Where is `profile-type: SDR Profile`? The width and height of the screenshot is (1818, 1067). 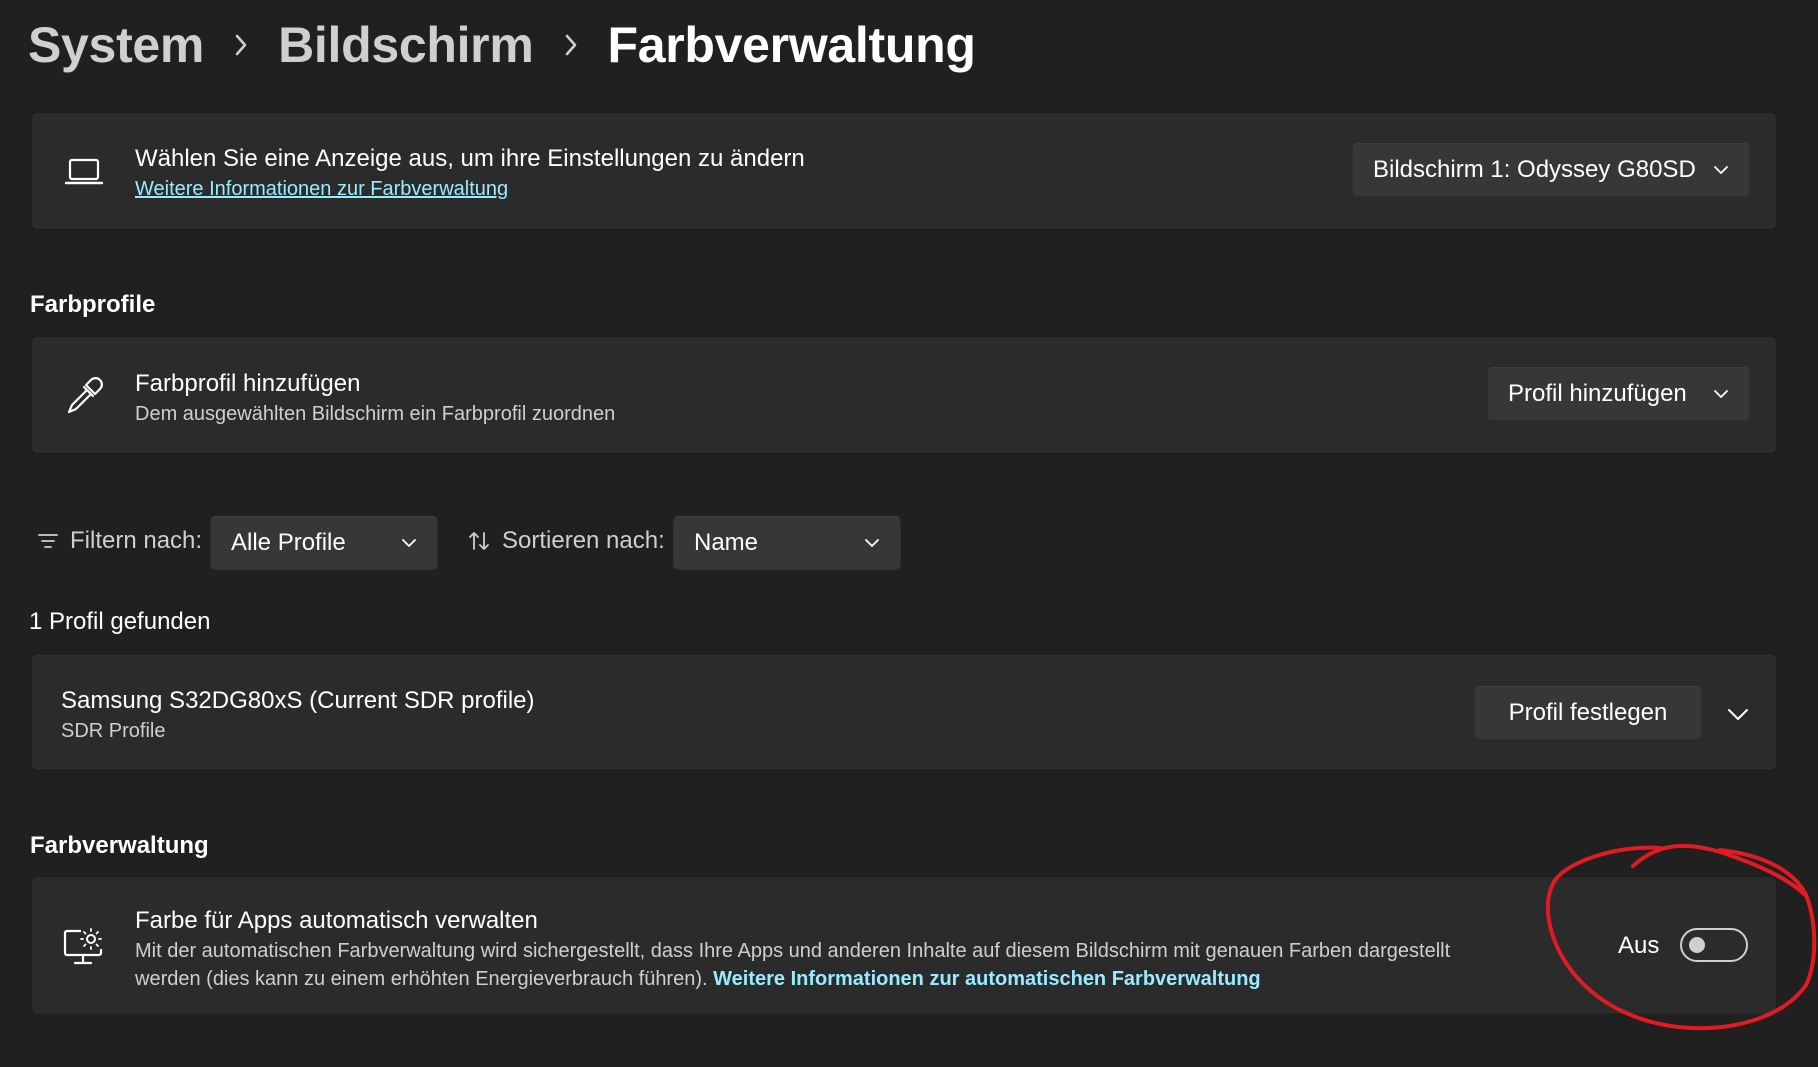
profile-type: SDR Profile is located at coordinates (113, 731).